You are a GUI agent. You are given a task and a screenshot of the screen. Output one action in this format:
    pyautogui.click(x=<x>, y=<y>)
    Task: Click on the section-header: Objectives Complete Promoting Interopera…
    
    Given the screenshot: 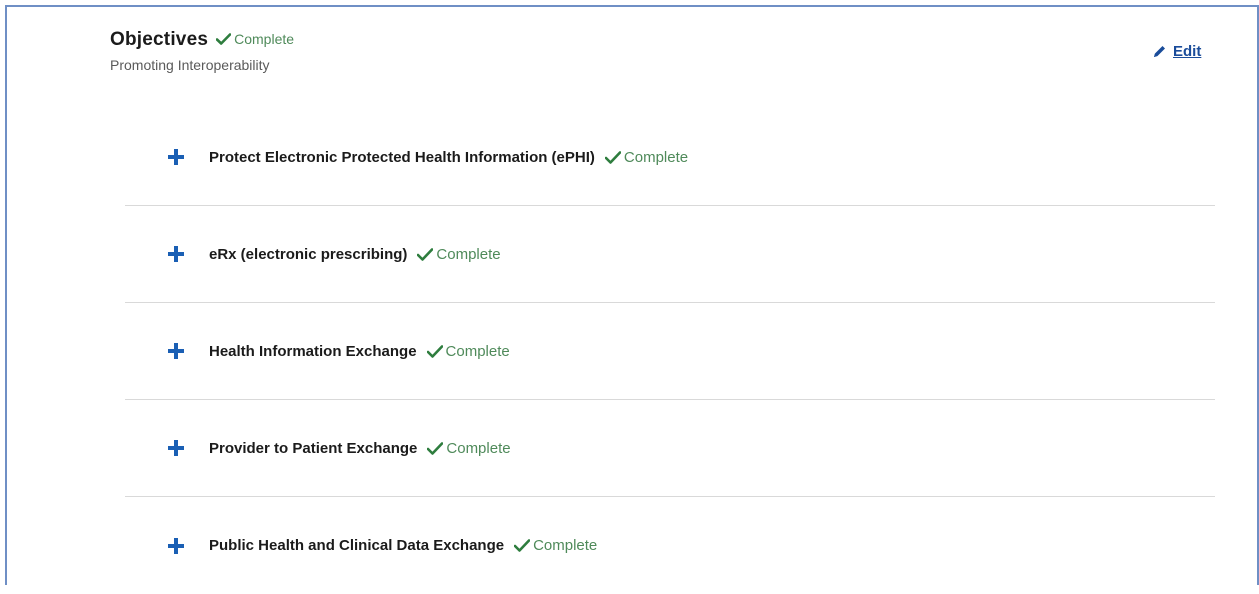 What is the action you would take?
    pyautogui.click(x=202, y=51)
    